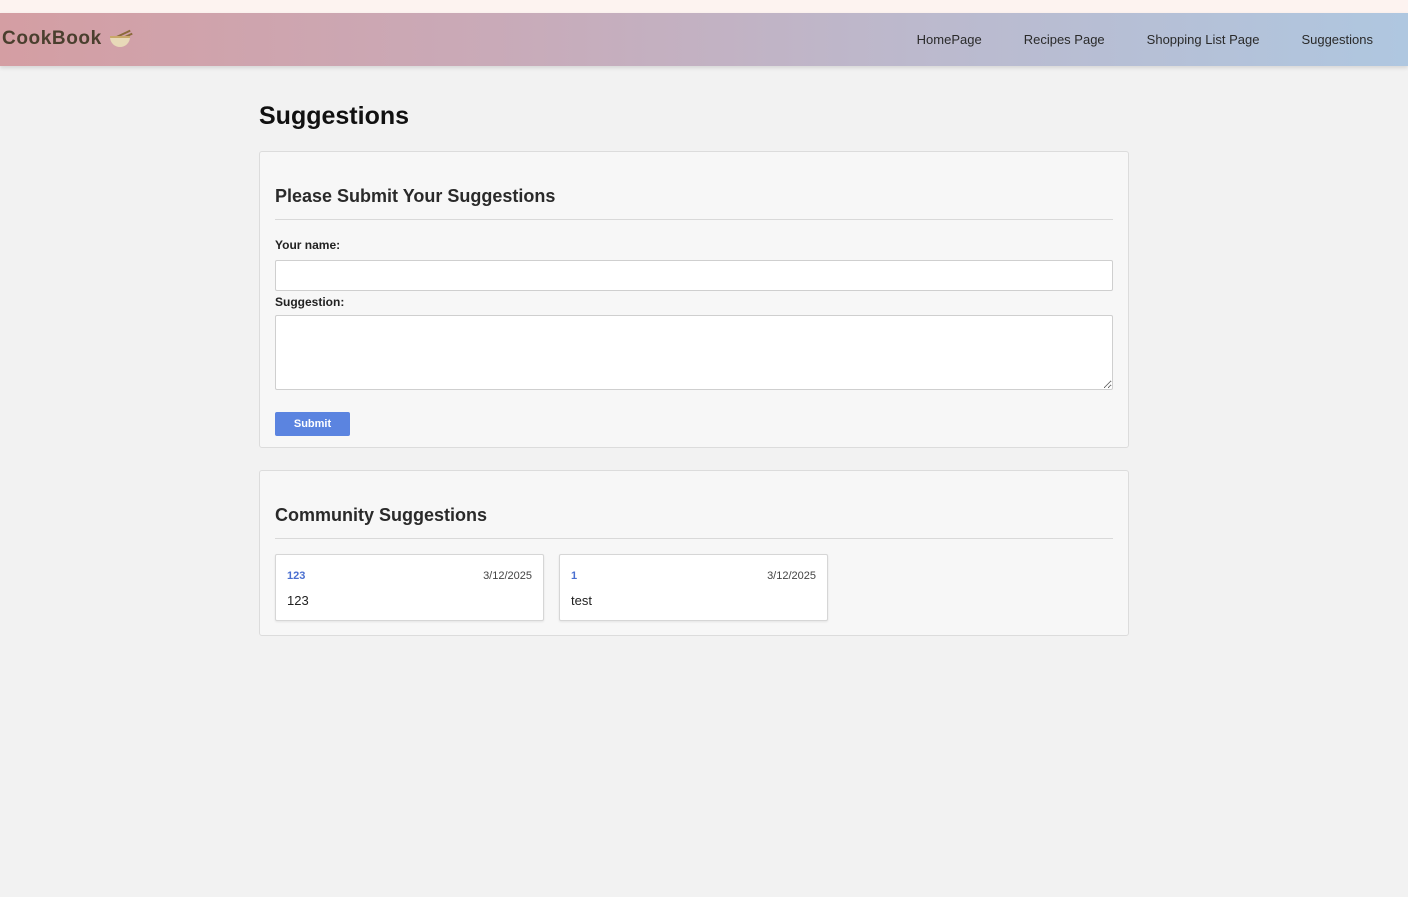  What do you see at coordinates (949, 39) in the screenshot?
I see `nav-link-homepage: HomePage` at bounding box center [949, 39].